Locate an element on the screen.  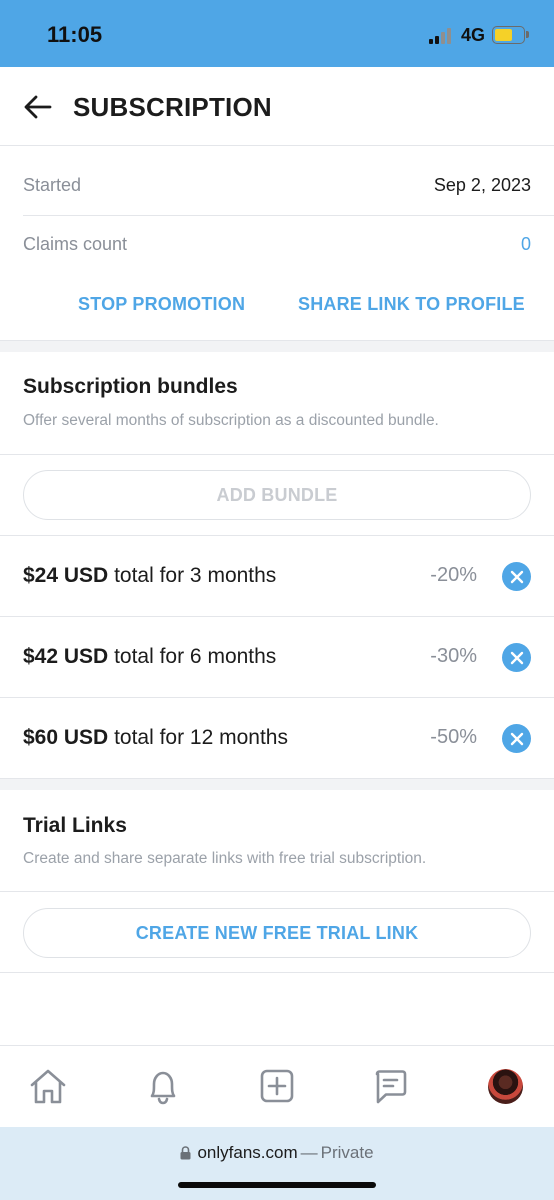
create-free-trial-link-button: CREATE NEW FREE TRIAL LINK is located at coordinates (277, 933).